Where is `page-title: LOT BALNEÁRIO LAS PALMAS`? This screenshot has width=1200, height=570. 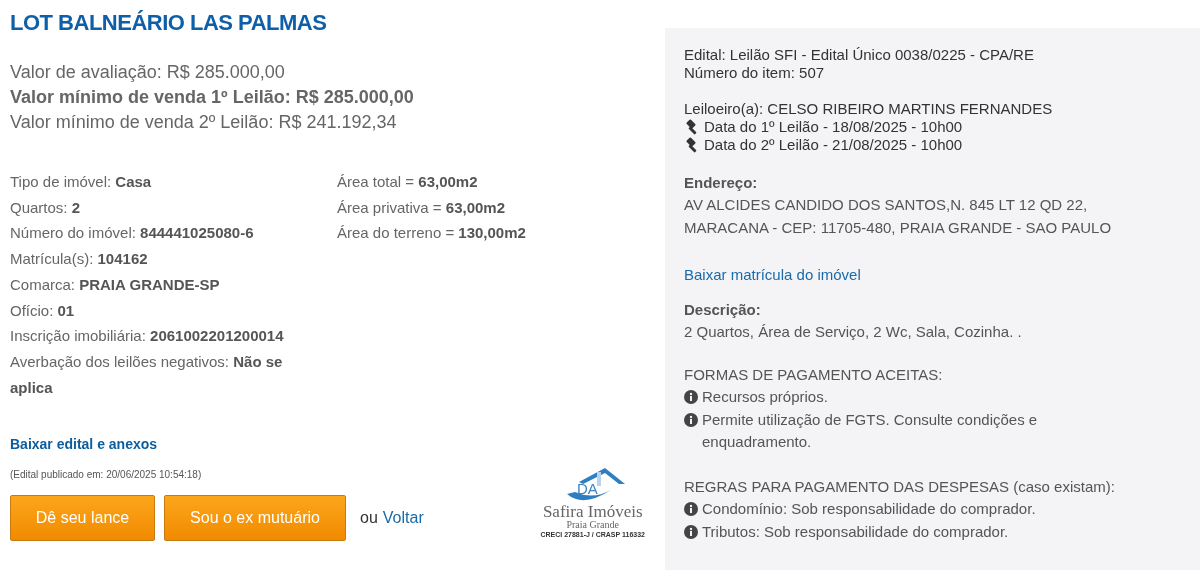
page-title: LOT BALNEÁRIO LAS PALMAS is located at coordinates (169, 23).